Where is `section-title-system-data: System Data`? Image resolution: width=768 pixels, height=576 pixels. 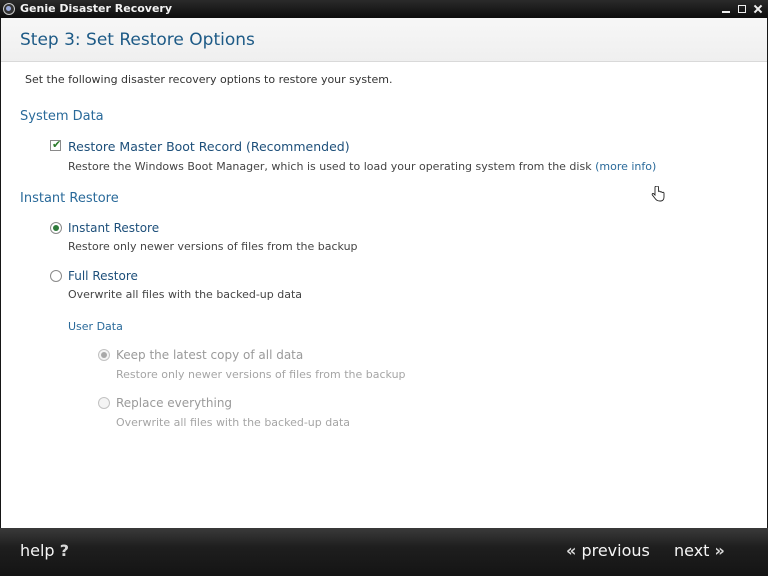 section-title-system-data: System Data is located at coordinates (62, 116).